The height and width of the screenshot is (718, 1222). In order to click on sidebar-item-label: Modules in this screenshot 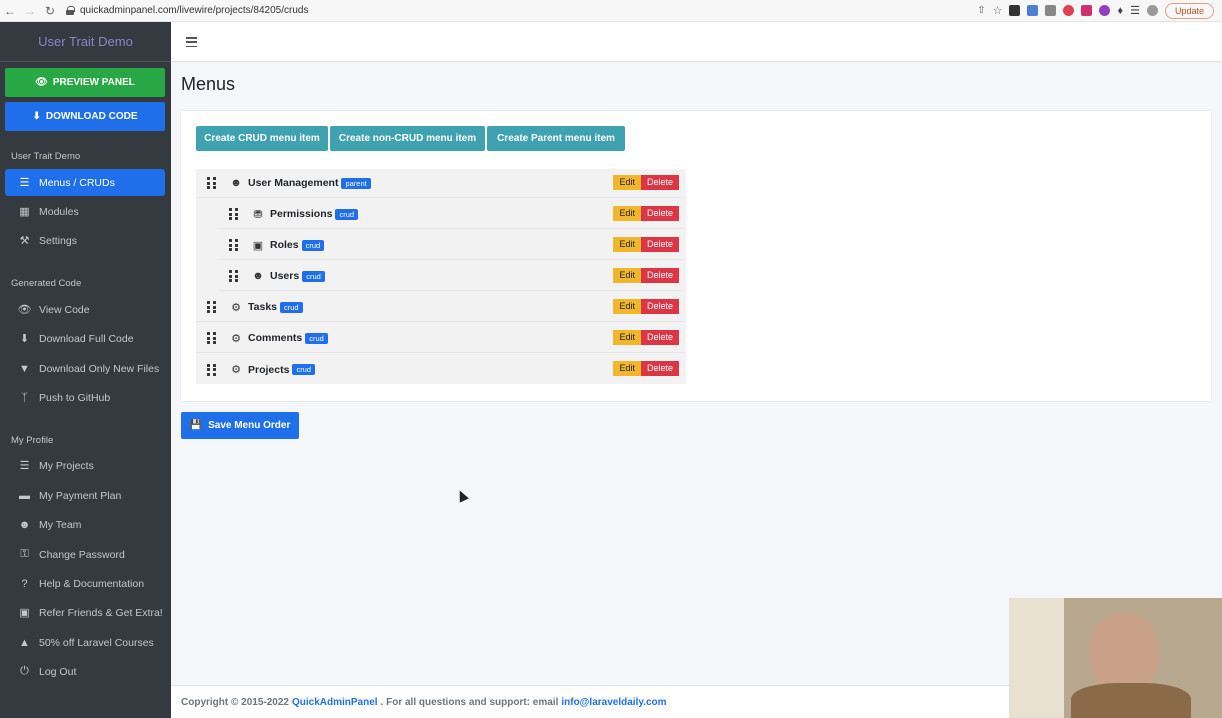, I will do `click(59, 211)`.